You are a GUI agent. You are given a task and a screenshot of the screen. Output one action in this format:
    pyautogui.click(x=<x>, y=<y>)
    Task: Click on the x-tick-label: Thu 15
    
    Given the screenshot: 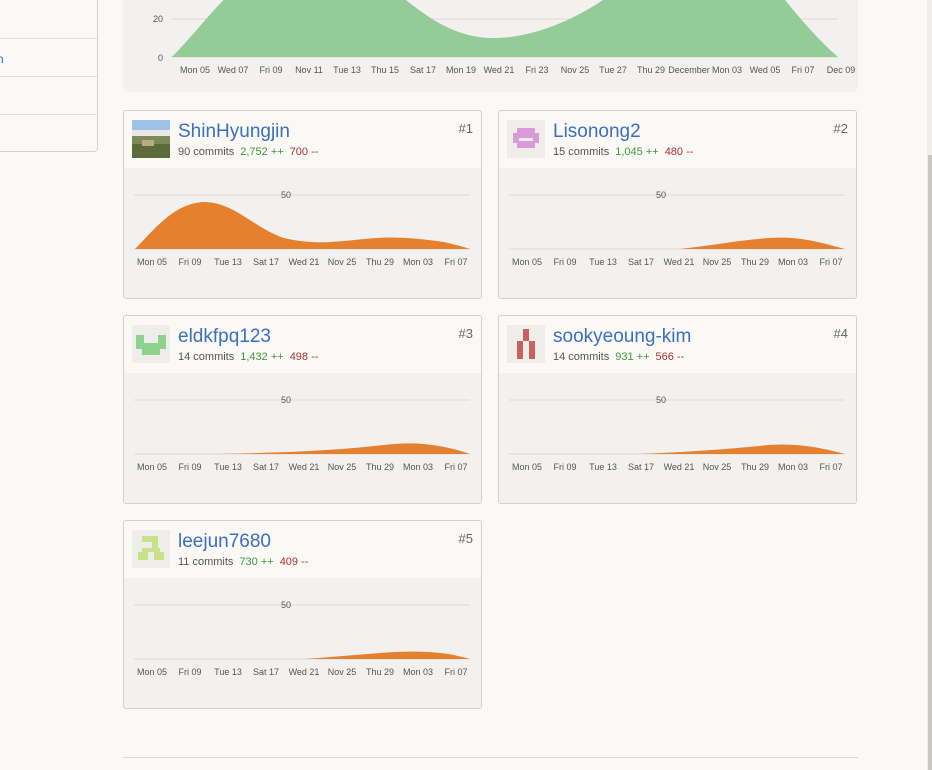 What is the action you would take?
    pyautogui.click(x=385, y=70)
    